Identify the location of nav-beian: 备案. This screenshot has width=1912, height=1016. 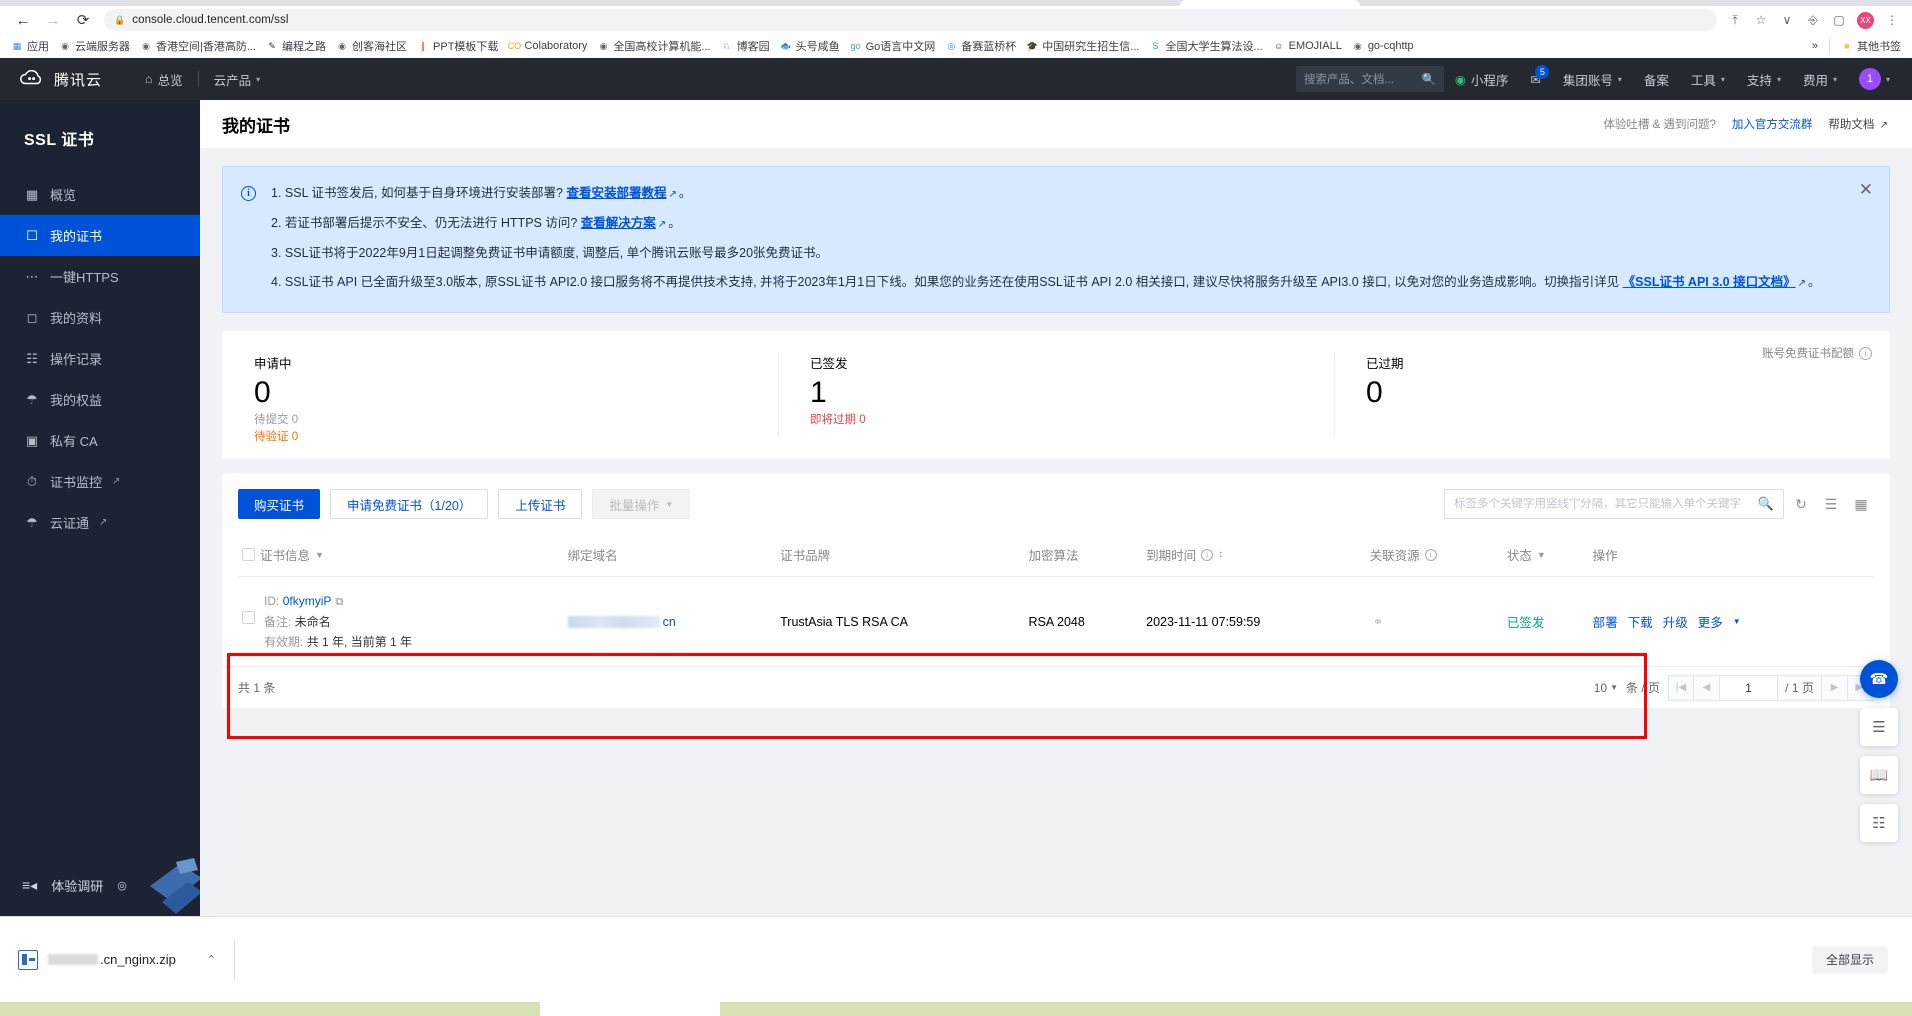
(1656, 79).